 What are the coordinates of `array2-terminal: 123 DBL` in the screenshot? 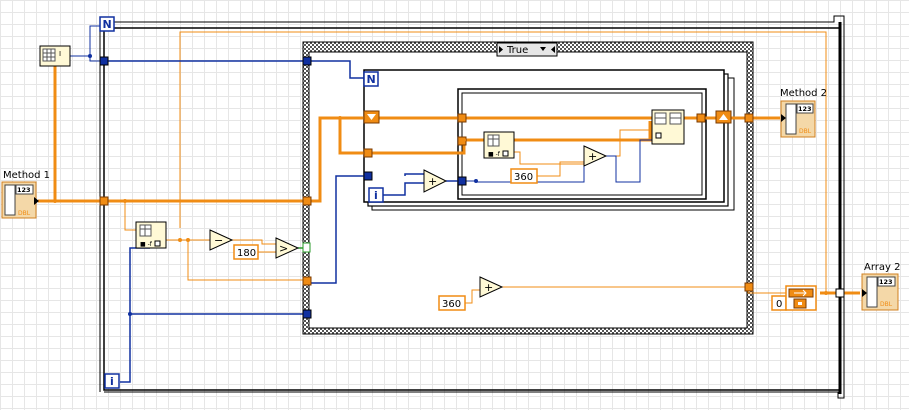 It's located at (880, 292).